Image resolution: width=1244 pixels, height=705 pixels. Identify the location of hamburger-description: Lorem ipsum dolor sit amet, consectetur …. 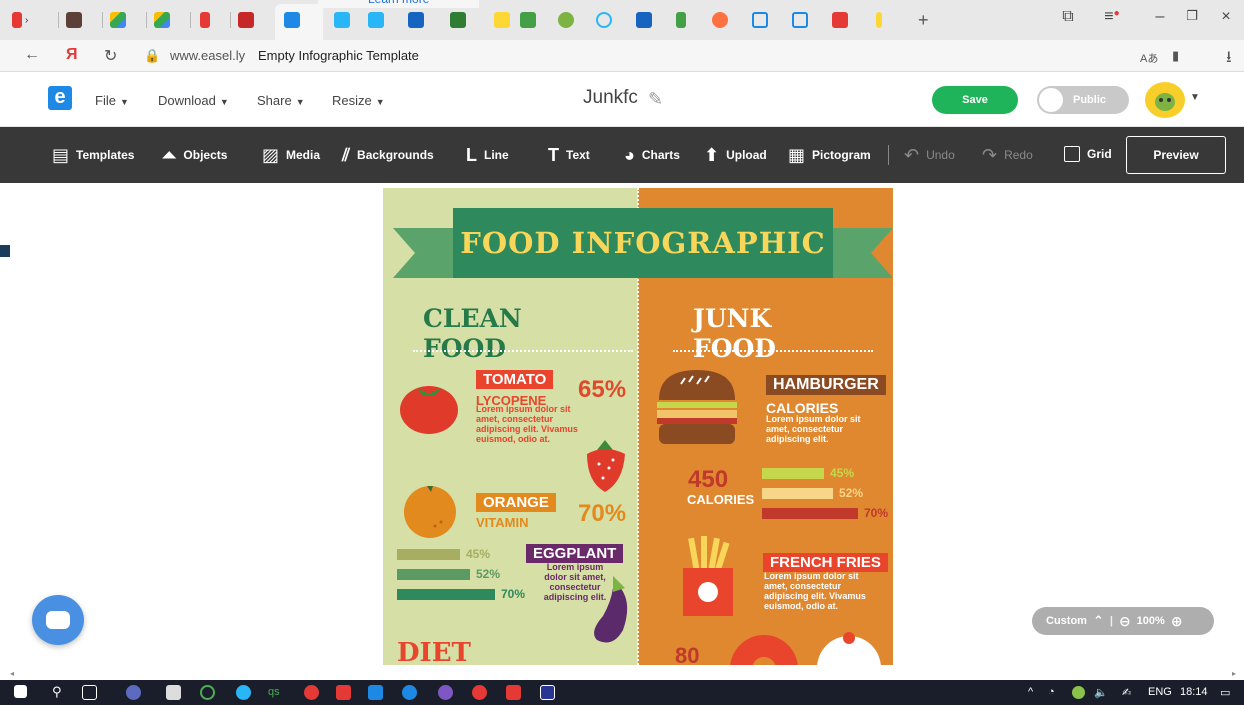
(826, 429).